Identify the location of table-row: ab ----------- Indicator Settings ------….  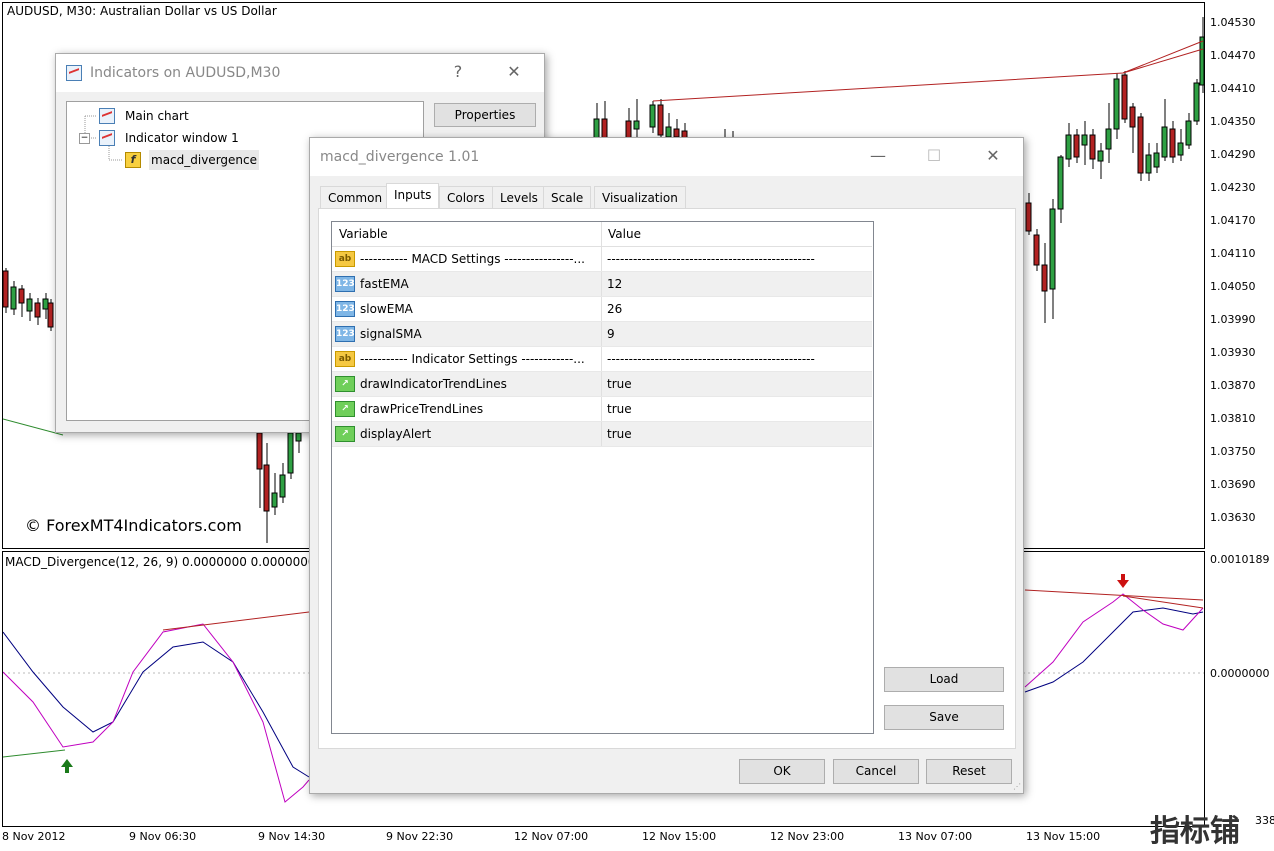
(602, 359).